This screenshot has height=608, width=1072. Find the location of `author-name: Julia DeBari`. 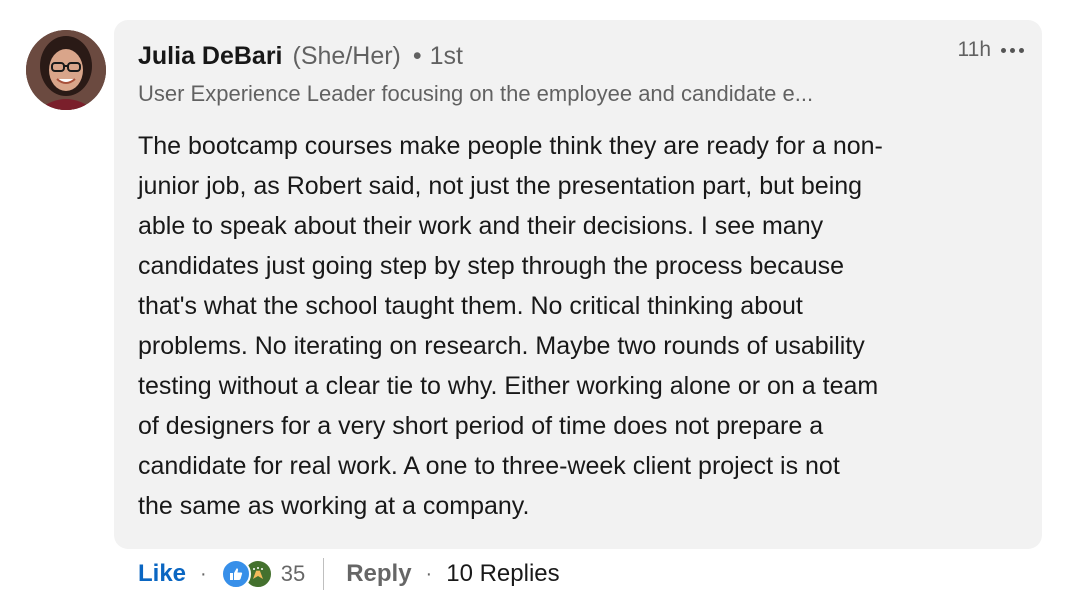

author-name: Julia DeBari is located at coordinates (210, 56).